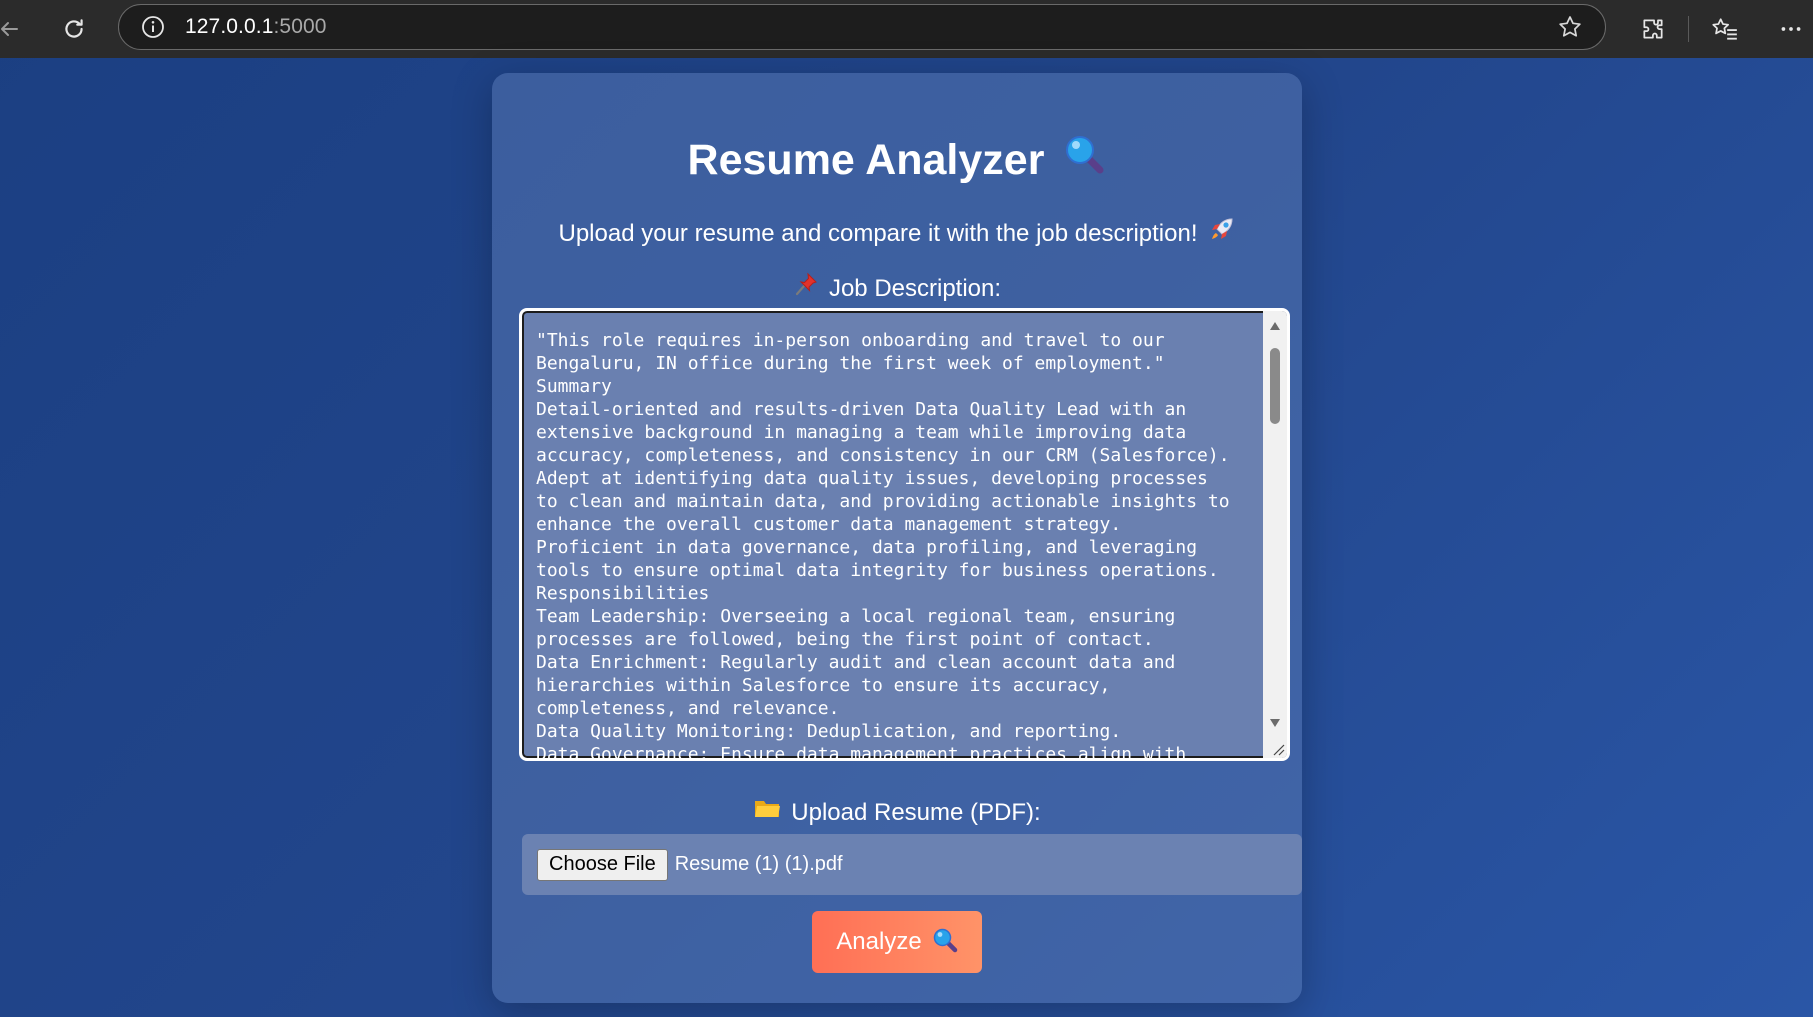  What do you see at coordinates (879, 941) in the screenshot?
I see `analyze-button-label: Analyze` at bounding box center [879, 941].